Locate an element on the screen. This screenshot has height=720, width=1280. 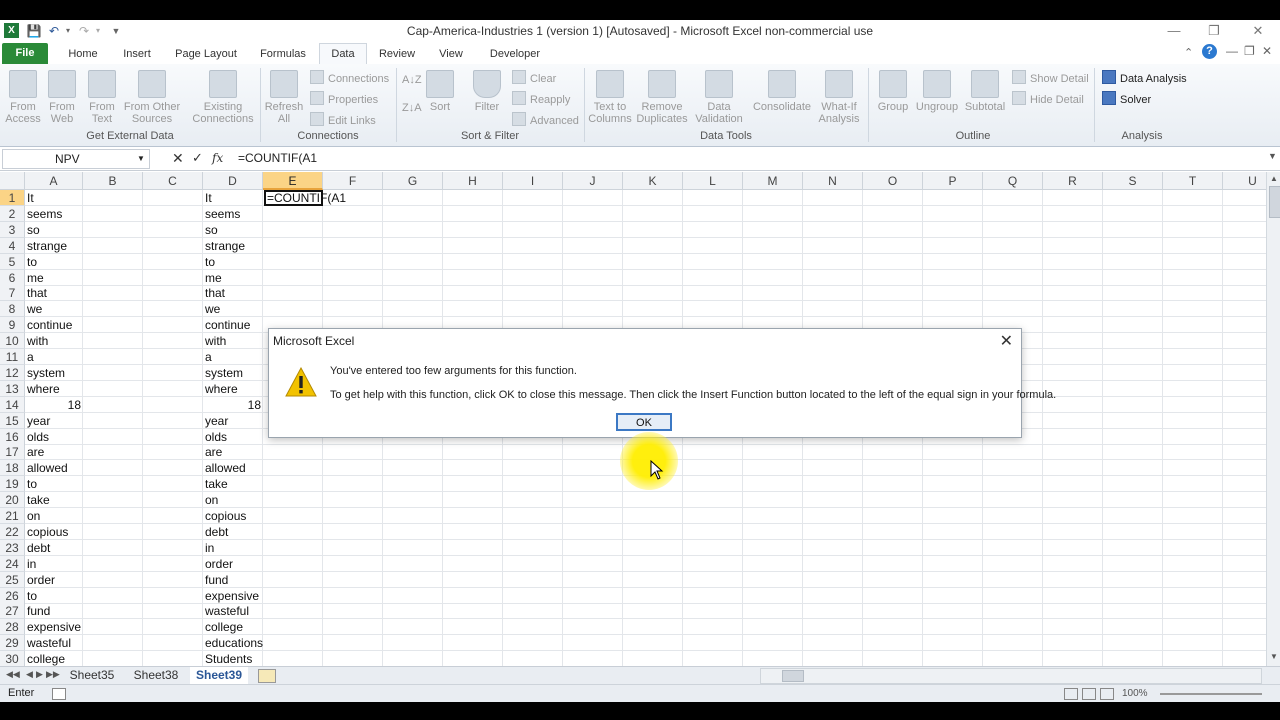
tab-page-layout: Page Layout is located at coordinates (206, 54).